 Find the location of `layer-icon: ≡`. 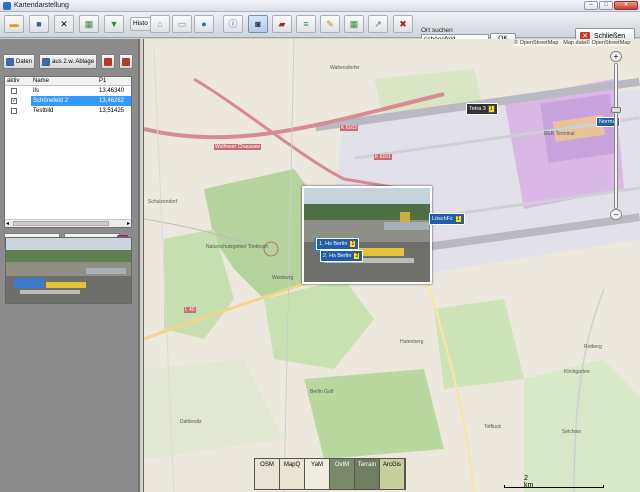

layer-icon: ≡ is located at coordinates (306, 23).